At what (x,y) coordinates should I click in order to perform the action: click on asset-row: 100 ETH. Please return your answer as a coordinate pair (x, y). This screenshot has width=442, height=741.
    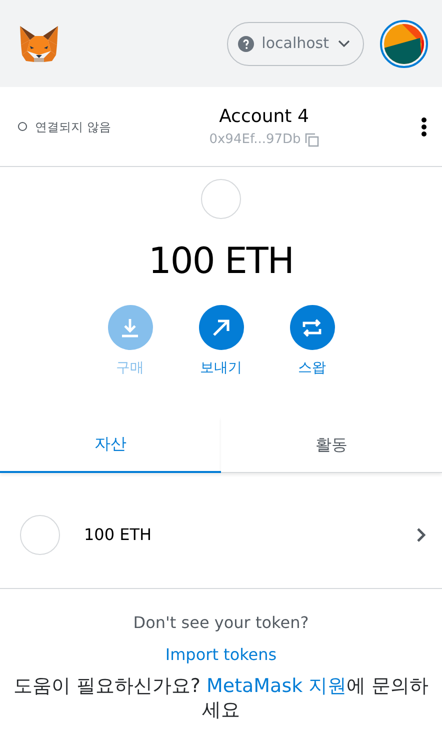
    Looking at the image, I should click on (221, 535).